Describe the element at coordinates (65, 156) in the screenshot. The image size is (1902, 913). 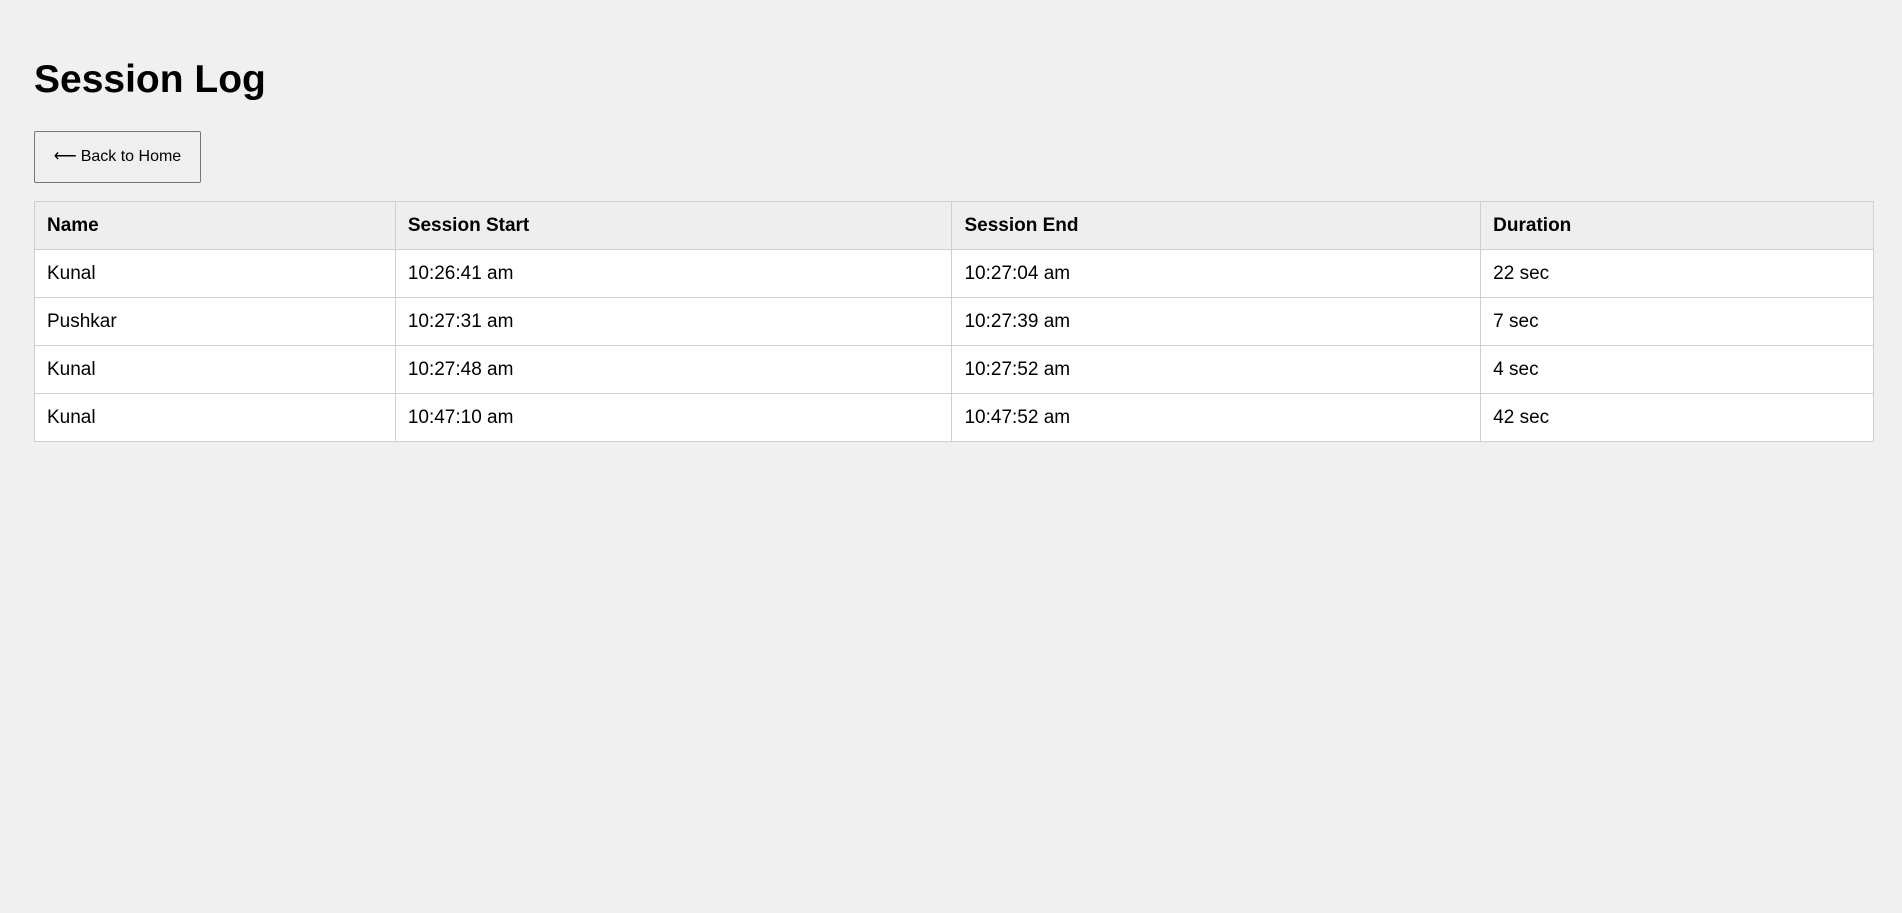
I see `left-arrow-icon: ⟵` at that location.